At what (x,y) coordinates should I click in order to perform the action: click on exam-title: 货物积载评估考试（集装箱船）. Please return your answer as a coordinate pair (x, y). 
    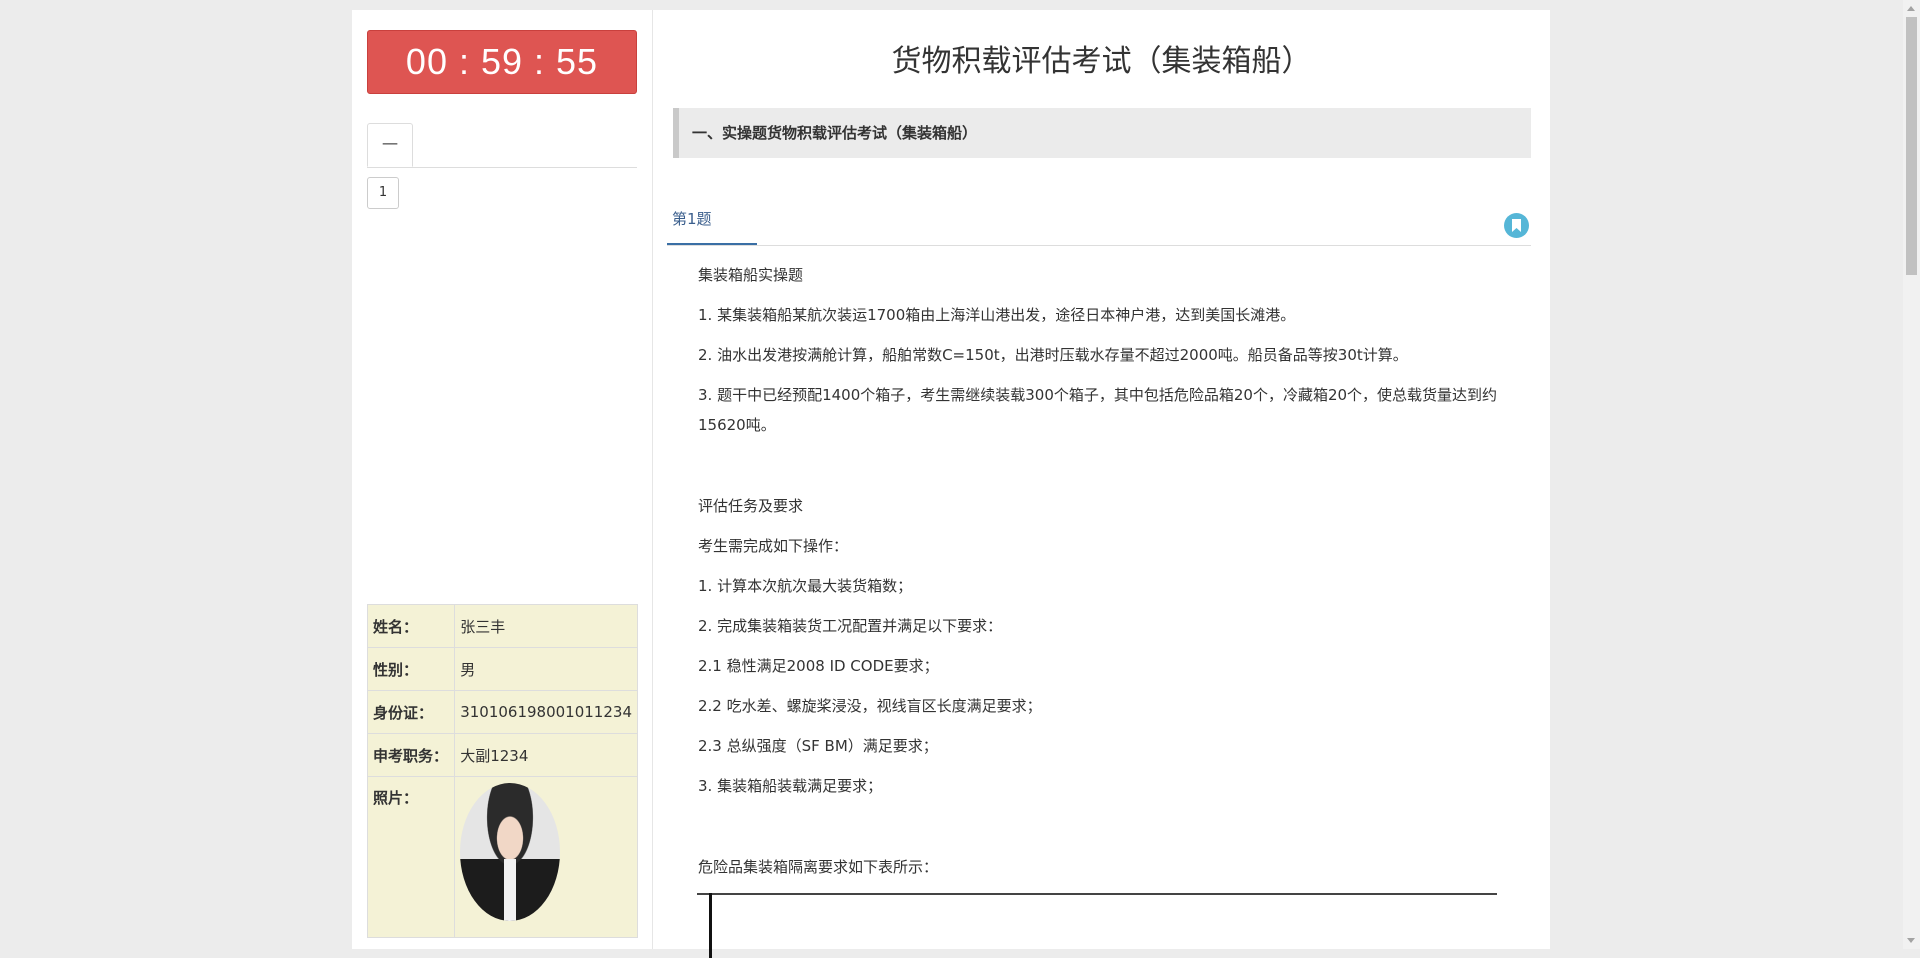
    Looking at the image, I should click on (1101, 61).